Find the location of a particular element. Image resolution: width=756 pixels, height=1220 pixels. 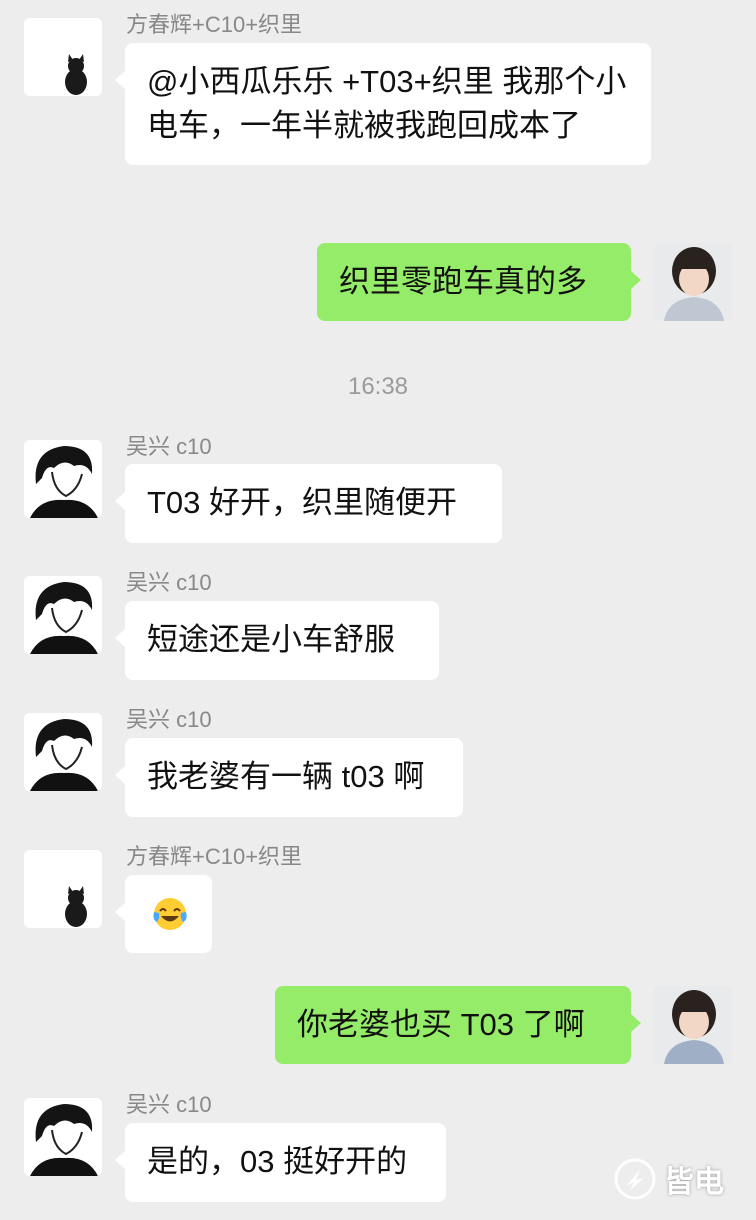

message-bubble: 是的，03 挺好开的 is located at coordinates (280, 1162).